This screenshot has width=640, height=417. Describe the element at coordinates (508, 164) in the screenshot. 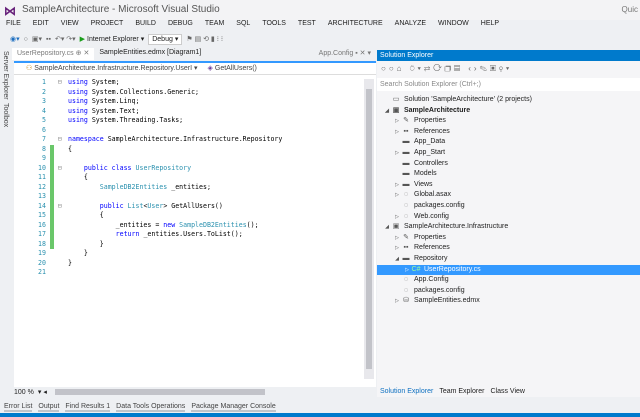

I see `tree-item: ▬ Controllers` at that location.